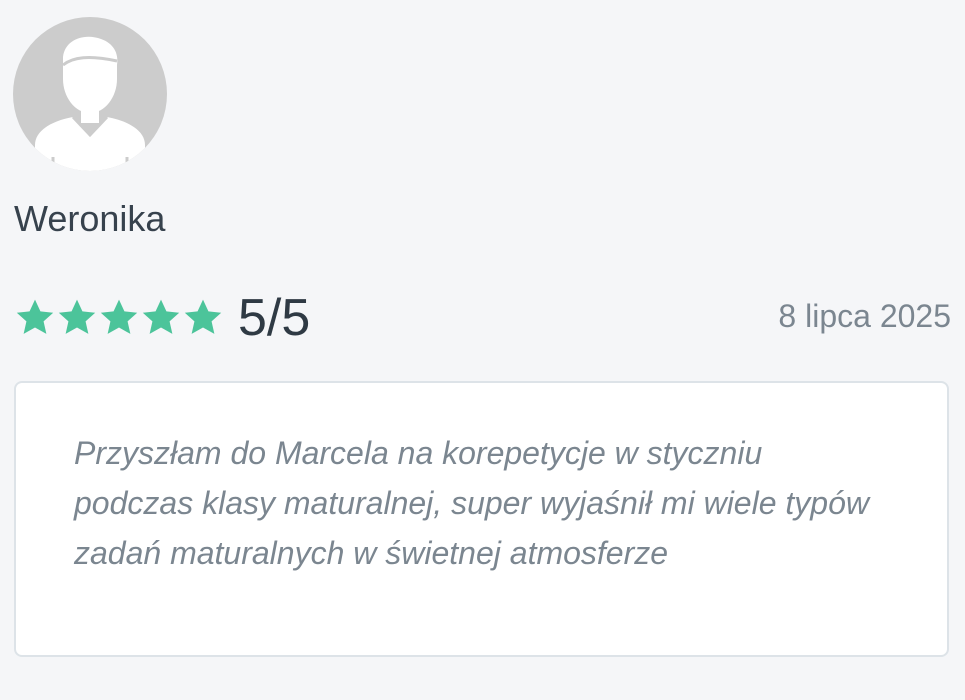 The image size is (965, 700). I want to click on reviewer-name: Weronika, so click(90, 218).